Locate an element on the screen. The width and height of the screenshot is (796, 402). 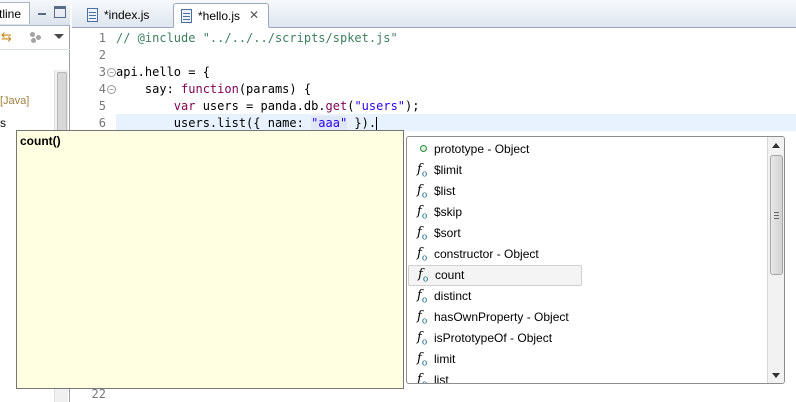
line-number: 2 is located at coordinates (102, 55).